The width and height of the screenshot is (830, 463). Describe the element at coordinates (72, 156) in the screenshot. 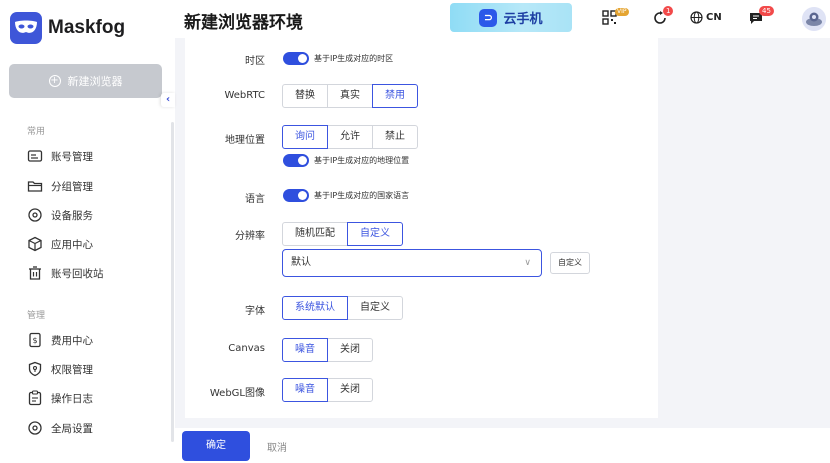

I see `nav-label: 账号管理` at that location.